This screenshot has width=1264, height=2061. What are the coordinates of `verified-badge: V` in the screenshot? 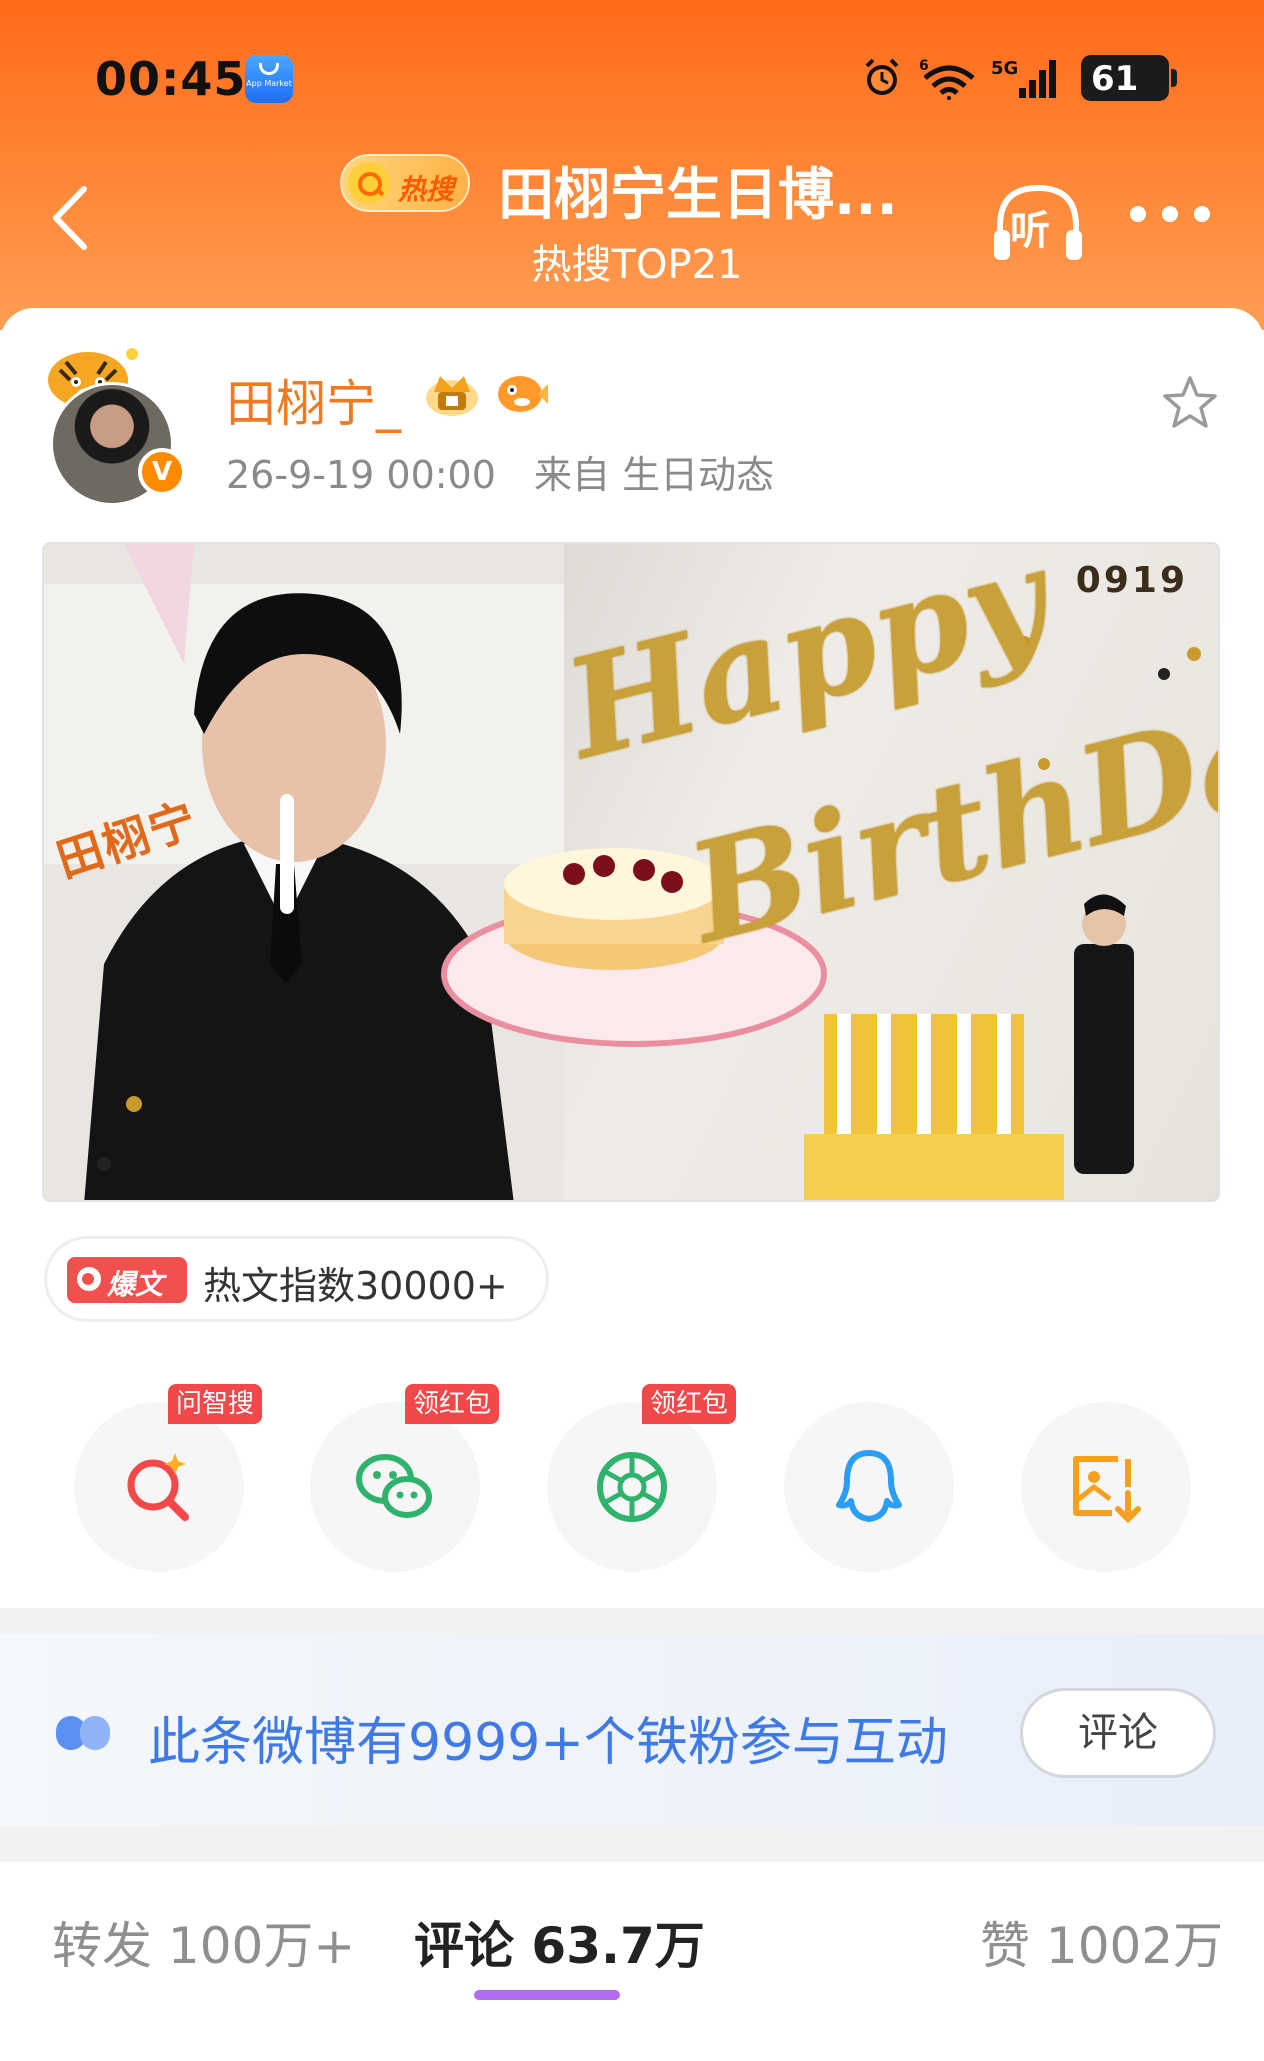 It's located at (162, 472).